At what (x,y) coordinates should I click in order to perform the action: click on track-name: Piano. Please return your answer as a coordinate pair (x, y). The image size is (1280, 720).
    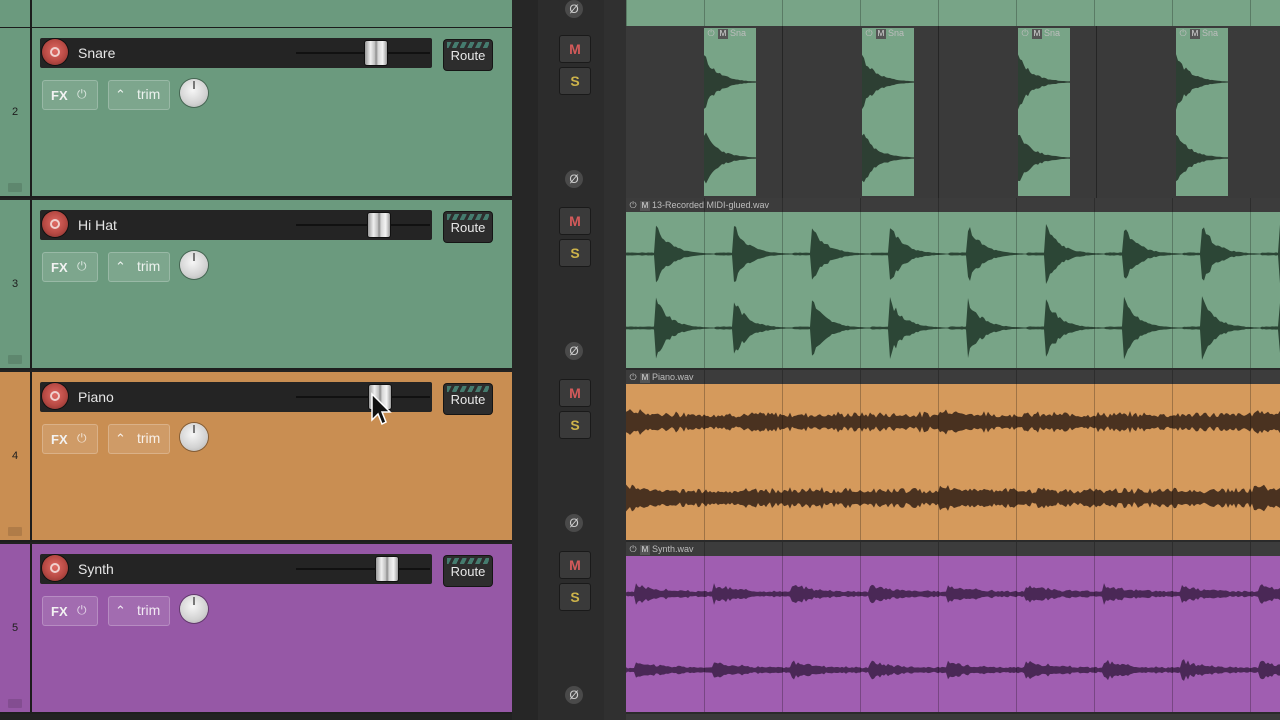
    Looking at the image, I should click on (96, 397).